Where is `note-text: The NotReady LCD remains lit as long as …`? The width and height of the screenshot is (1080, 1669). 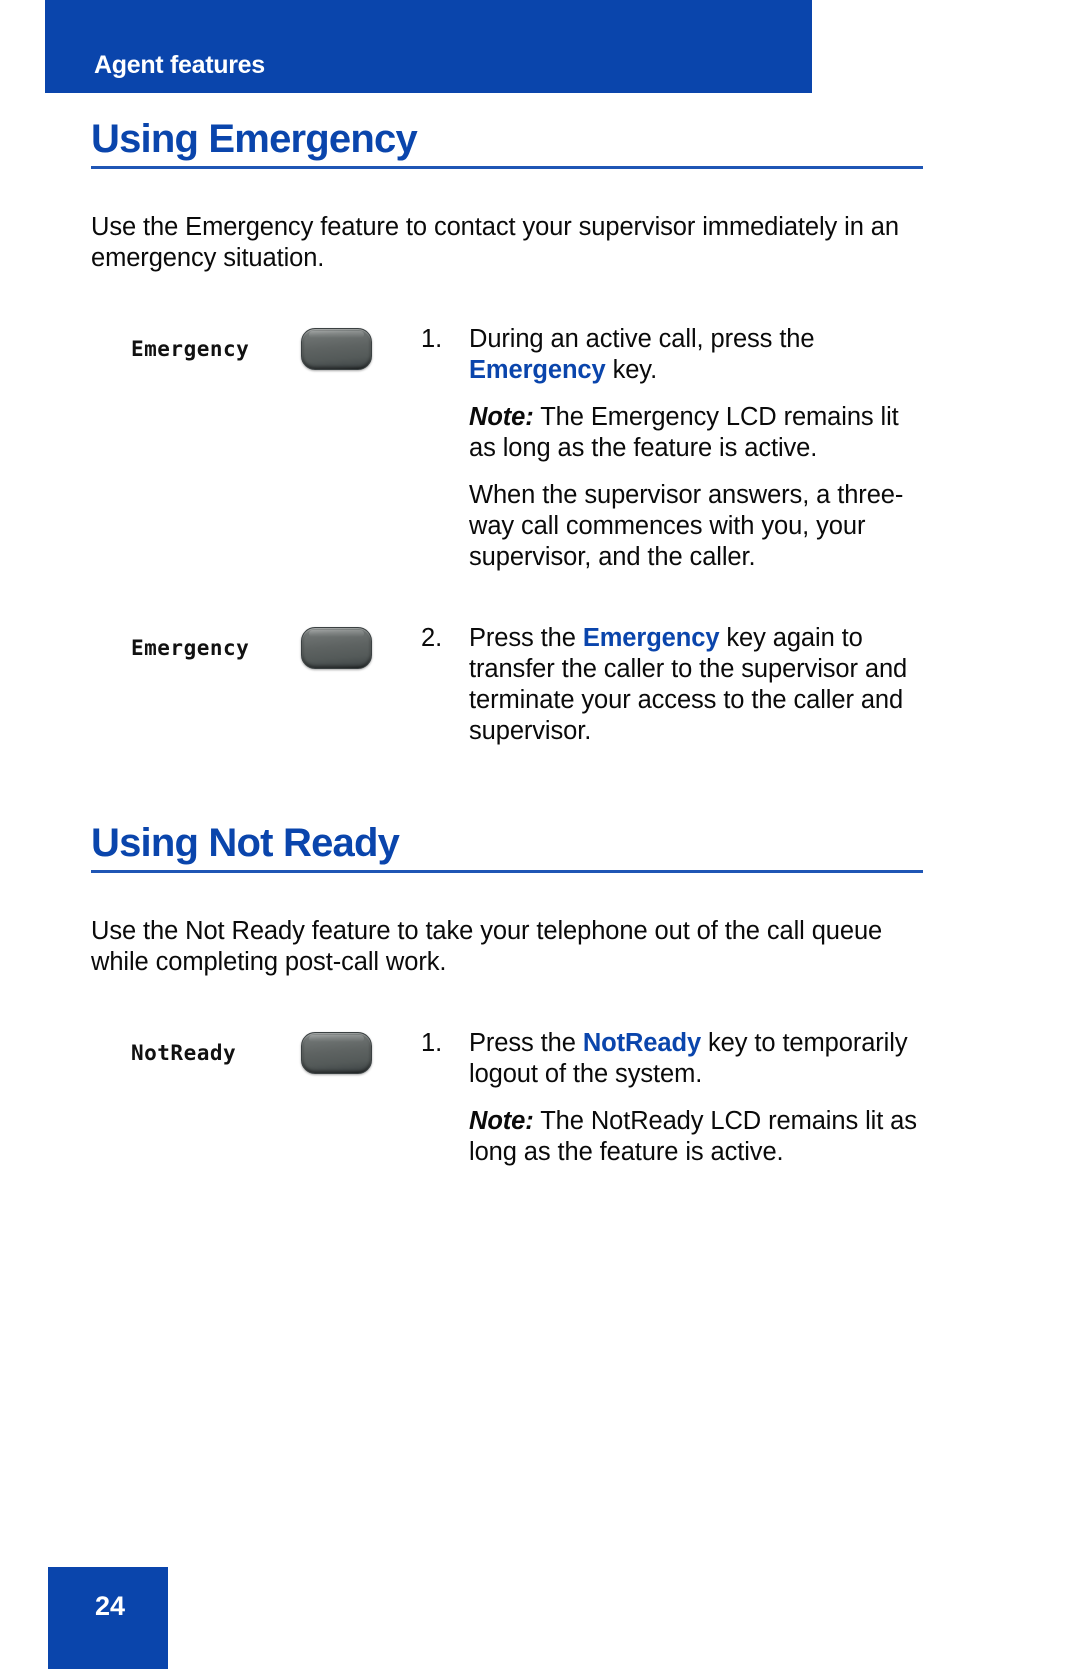 note-text: The NotReady LCD remains lit as long as … is located at coordinates (693, 1136).